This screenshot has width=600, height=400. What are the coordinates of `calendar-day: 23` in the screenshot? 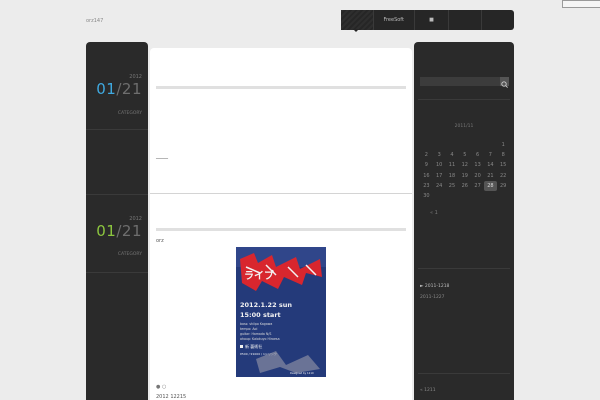 It's located at (426, 186).